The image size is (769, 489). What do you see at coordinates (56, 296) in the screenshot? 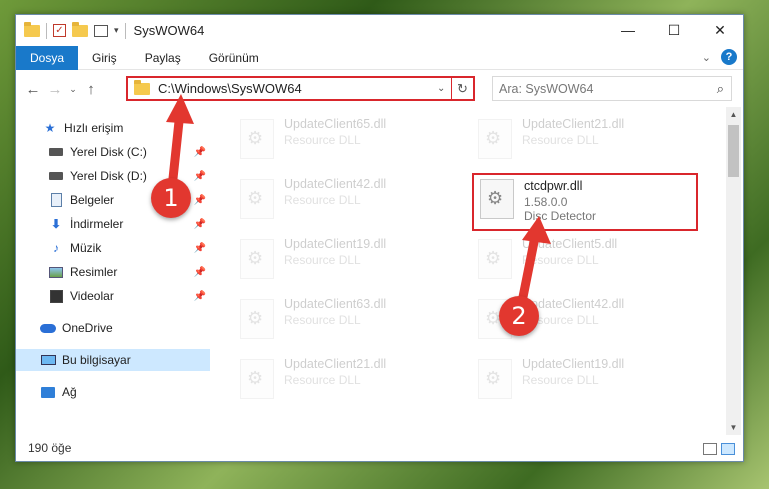
I see `videos-icon` at bounding box center [56, 296].